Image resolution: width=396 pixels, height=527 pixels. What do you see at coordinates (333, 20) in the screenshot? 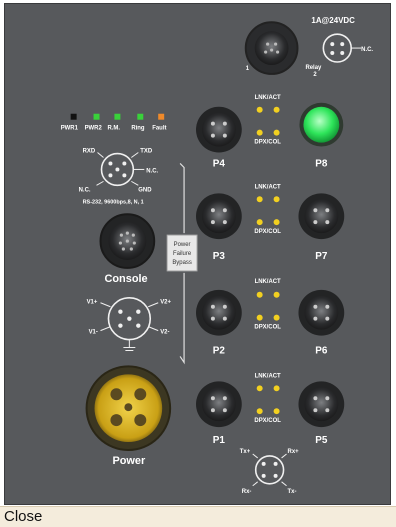
I see `relay-rating: 1A@24VDC` at bounding box center [333, 20].